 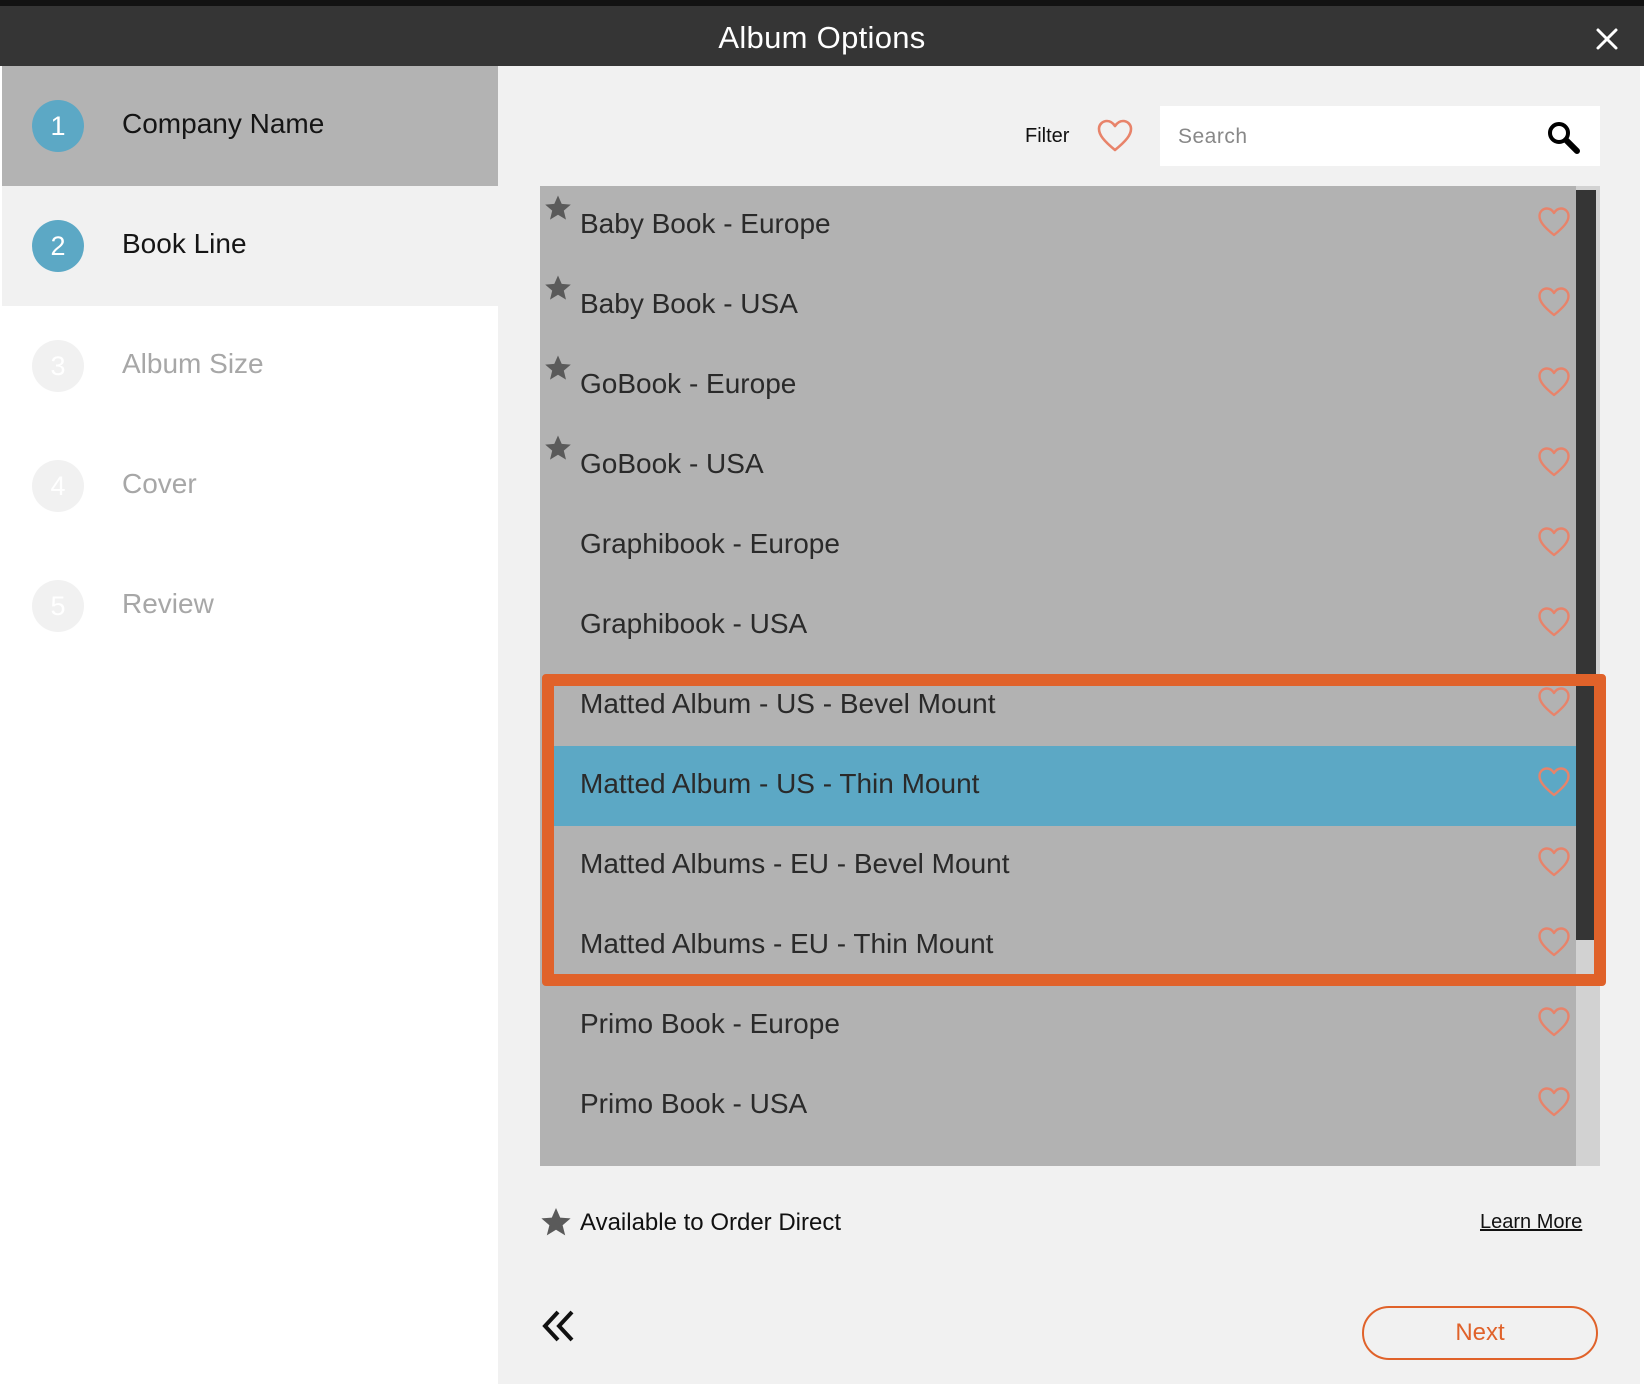 I want to click on step-album-size: 3 Album Size, so click(x=250, y=366).